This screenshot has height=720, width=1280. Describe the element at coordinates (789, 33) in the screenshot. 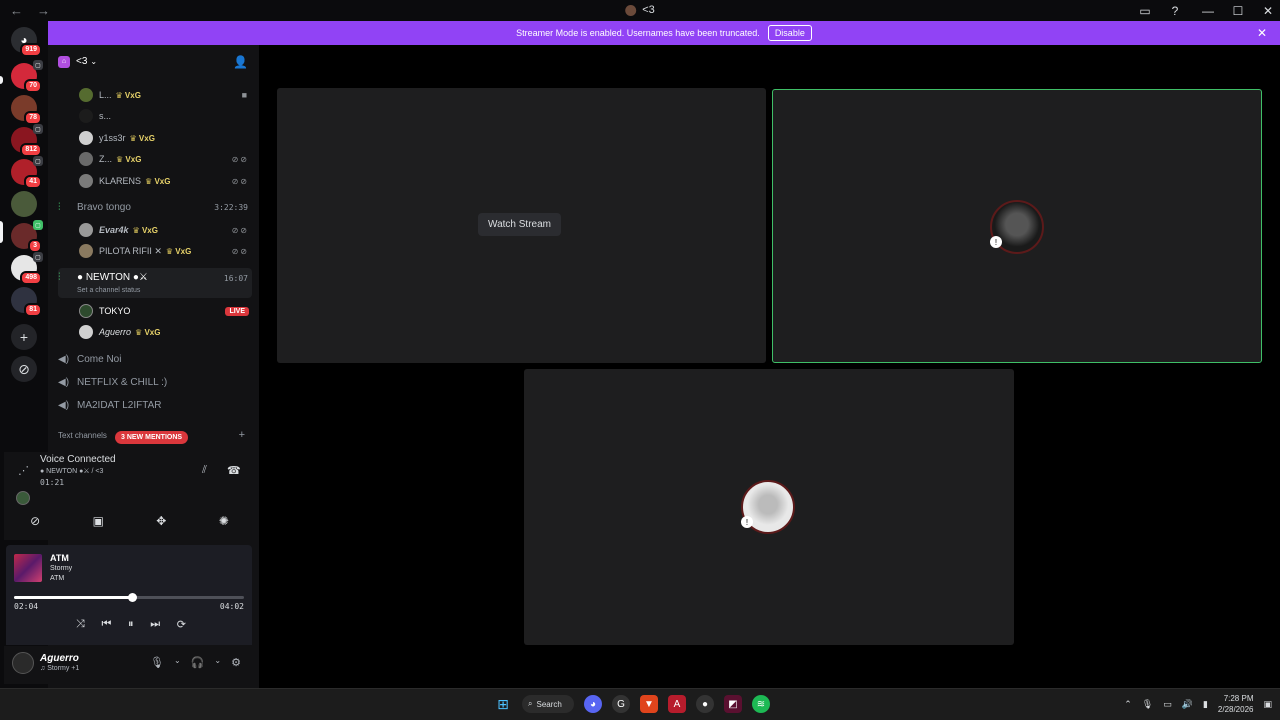

I see `disable-button: Disable` at that location.